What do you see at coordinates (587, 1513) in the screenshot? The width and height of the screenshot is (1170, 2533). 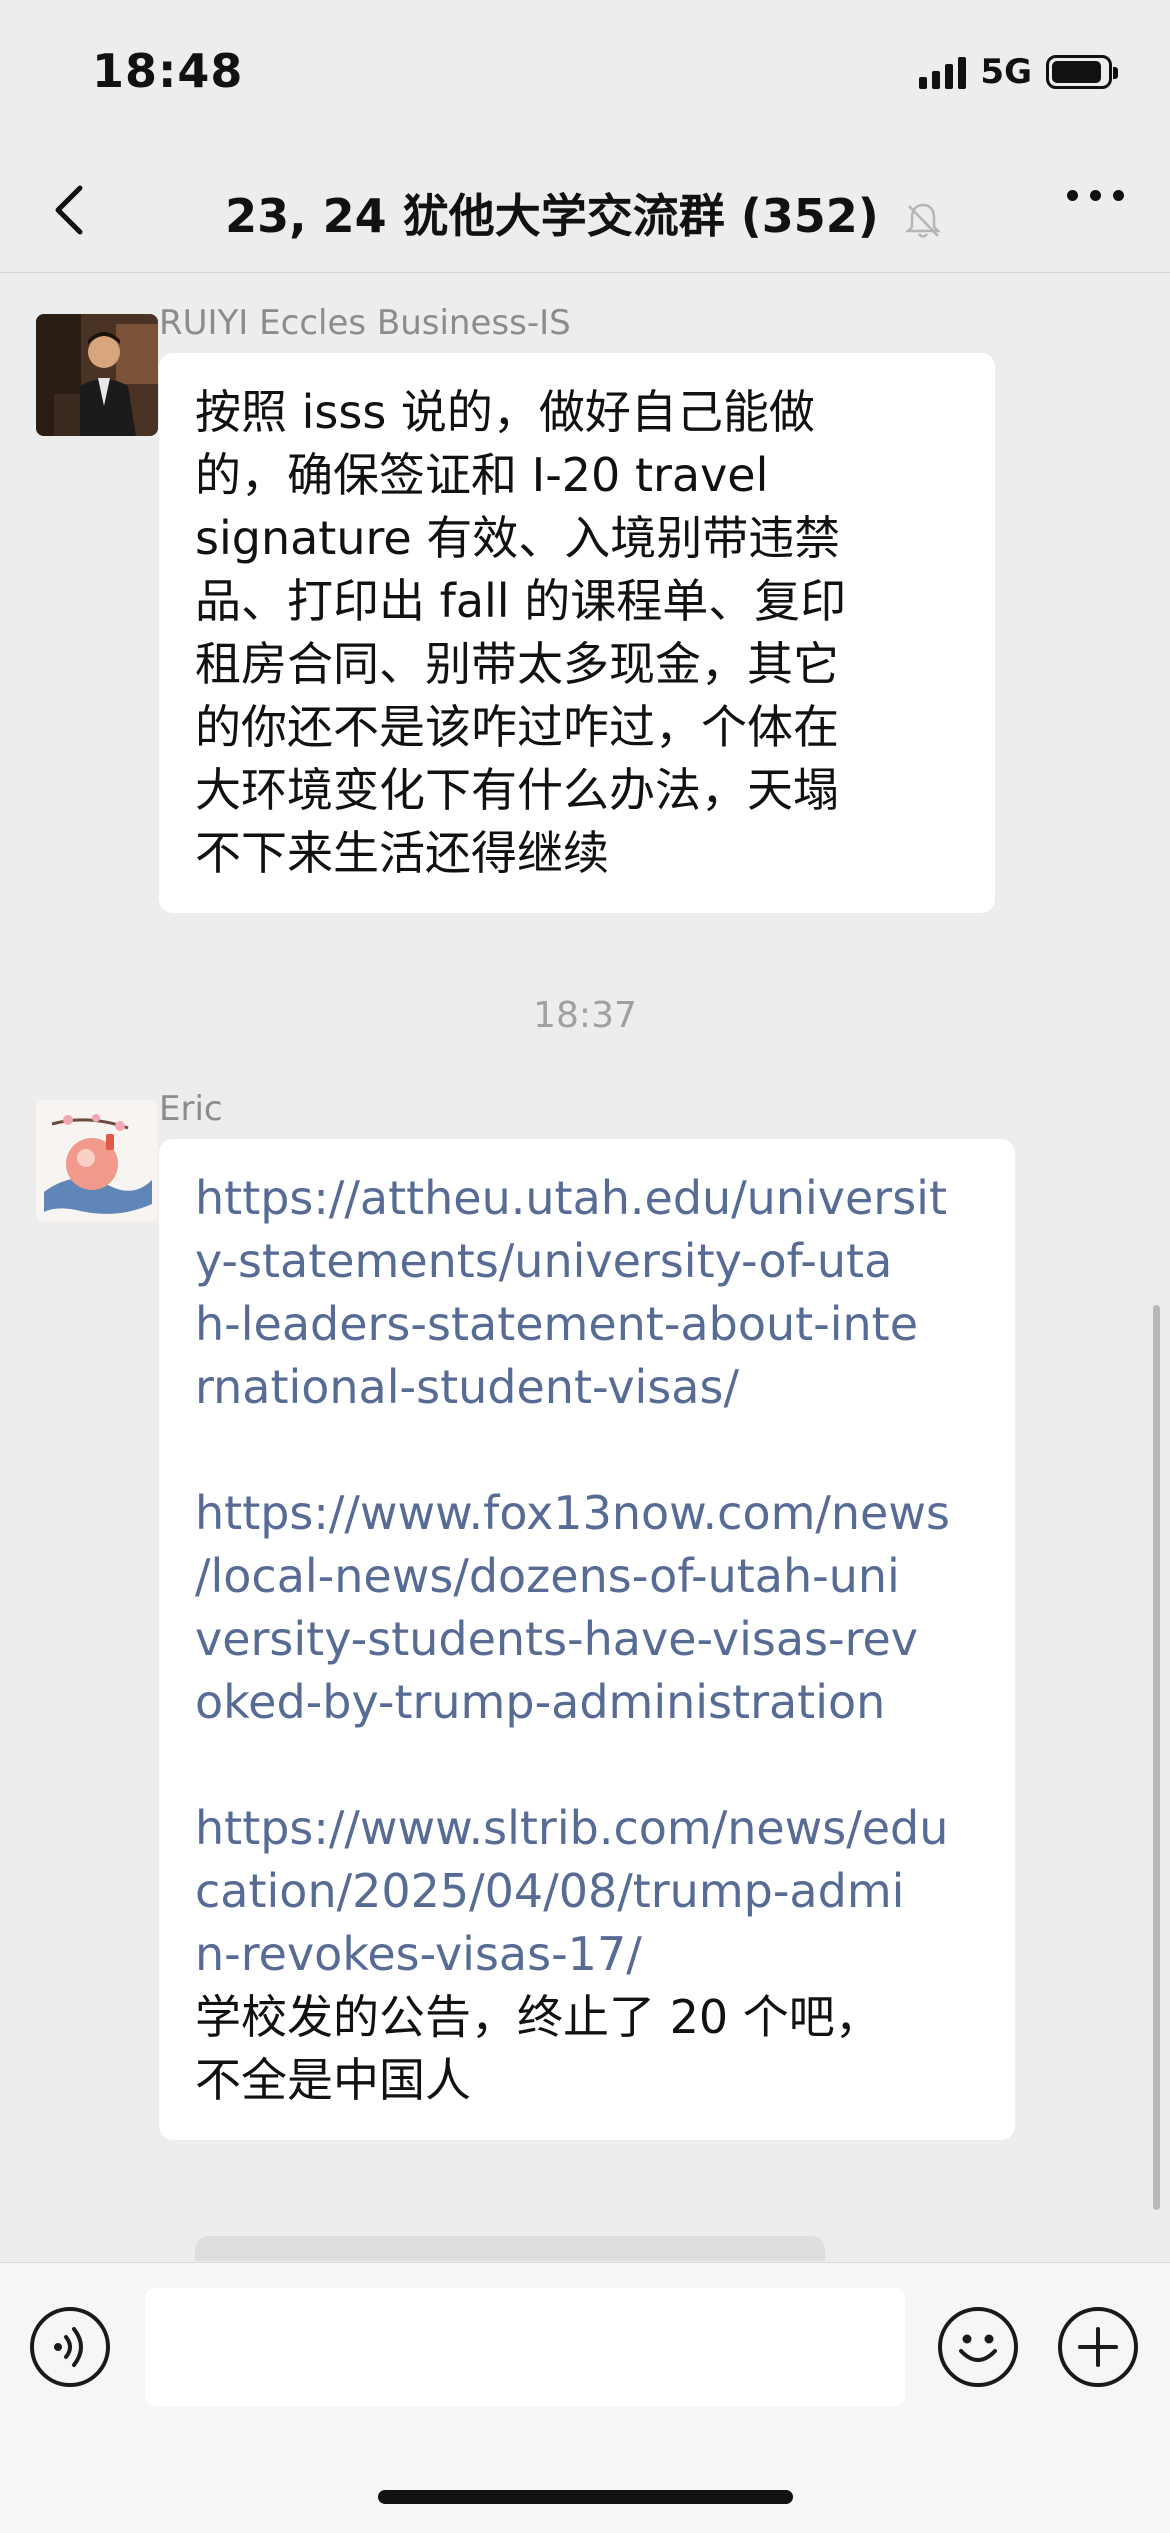 I see `message-link: https://www.fox13now.com/news` at bounding box center [587, 1513].